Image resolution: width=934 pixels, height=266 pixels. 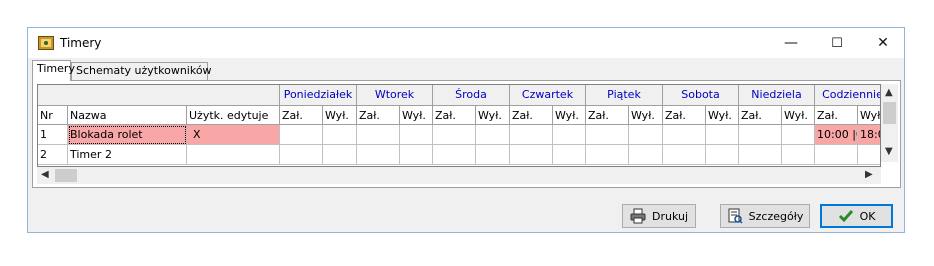 I want to click on cell-daily-on: 10:00 |0, so click(x=836, y=135).